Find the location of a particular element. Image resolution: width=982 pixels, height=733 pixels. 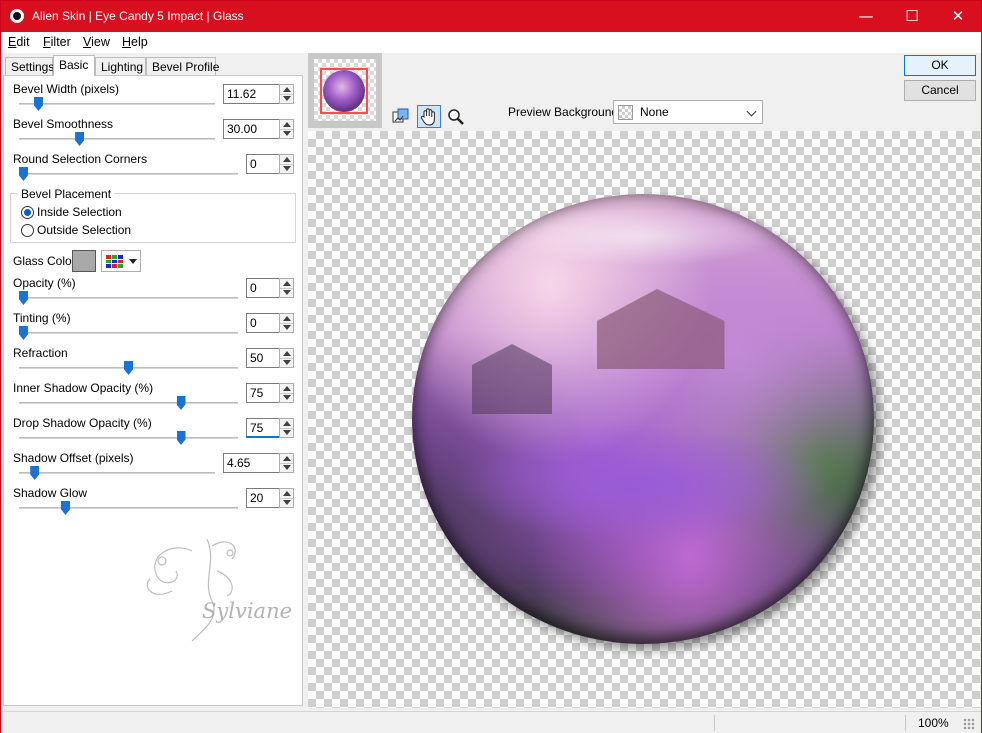

compare-icon is located at coordinates (400, 115).